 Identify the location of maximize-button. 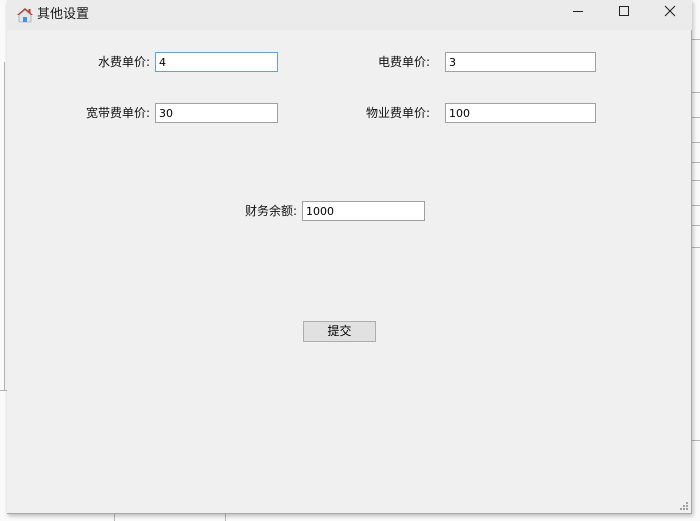
(624, 15).